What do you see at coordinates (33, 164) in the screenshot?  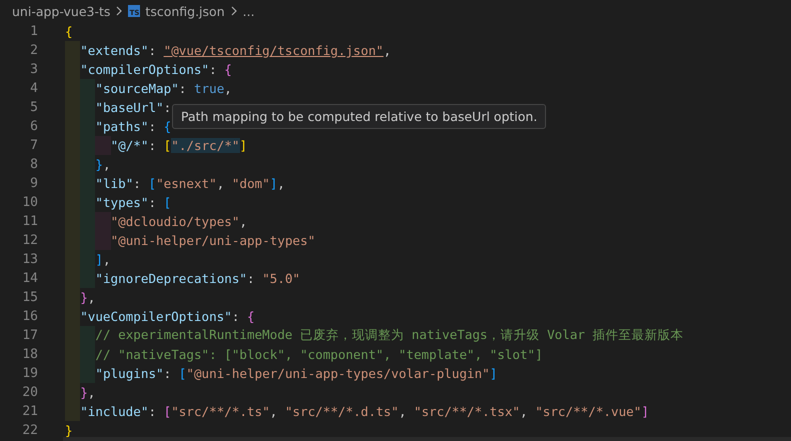 I see `line-number: 8` at bounding box center [33, 164].